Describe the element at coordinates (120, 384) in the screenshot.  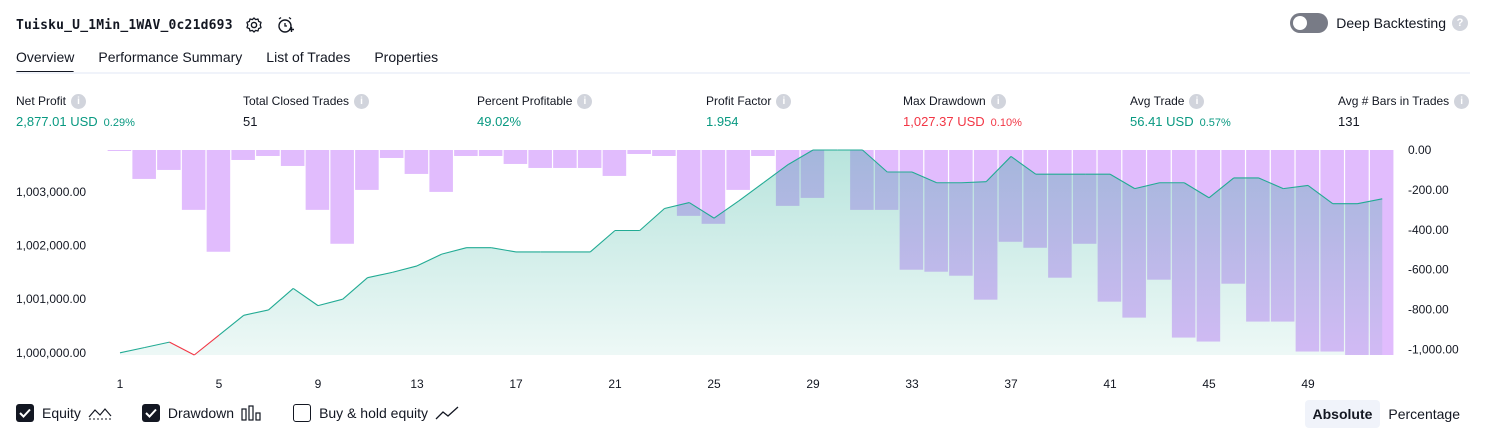
I see `x-axis-tick-label: 1` at that location.